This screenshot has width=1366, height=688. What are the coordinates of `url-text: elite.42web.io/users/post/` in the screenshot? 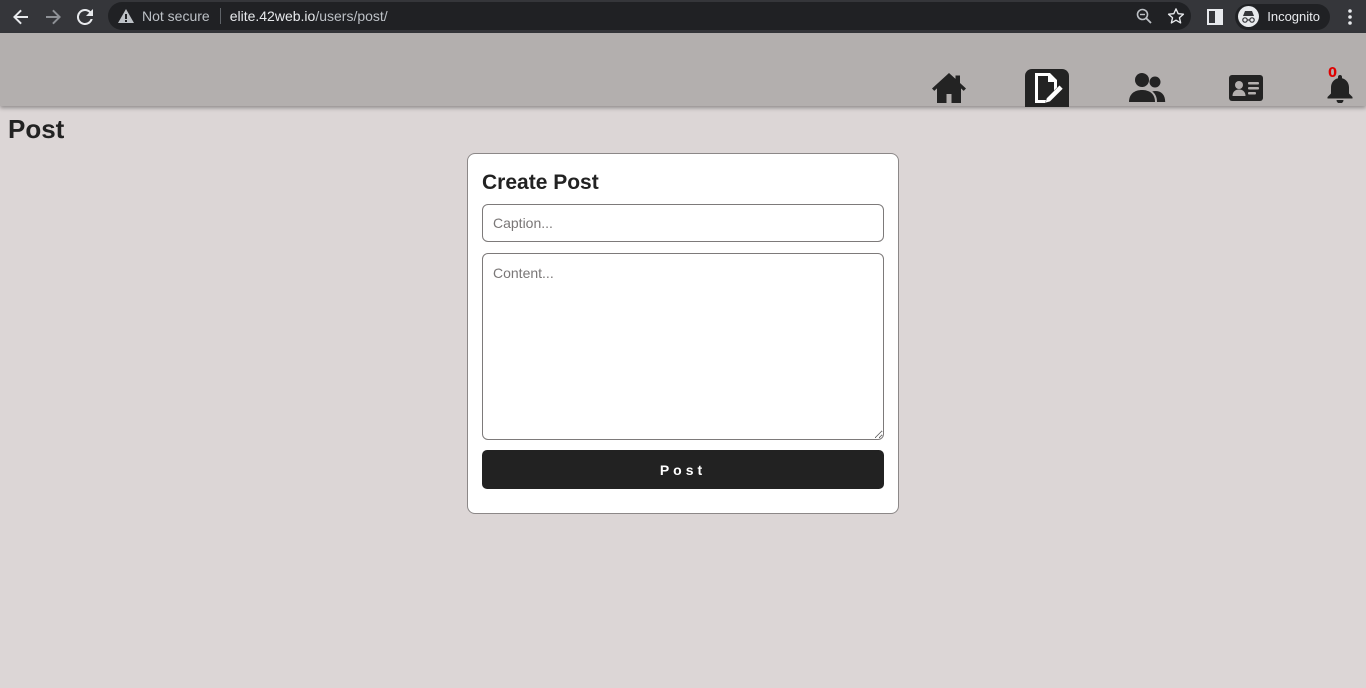 It's located at (309, 16).